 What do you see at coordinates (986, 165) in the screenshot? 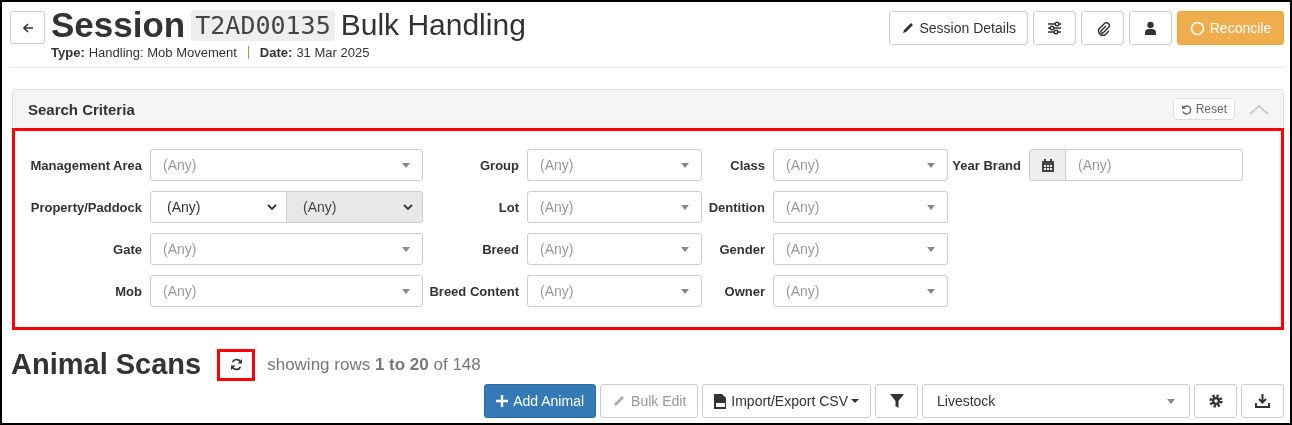
I see `field-label: Year Brand` at bounding box center [986, 165].